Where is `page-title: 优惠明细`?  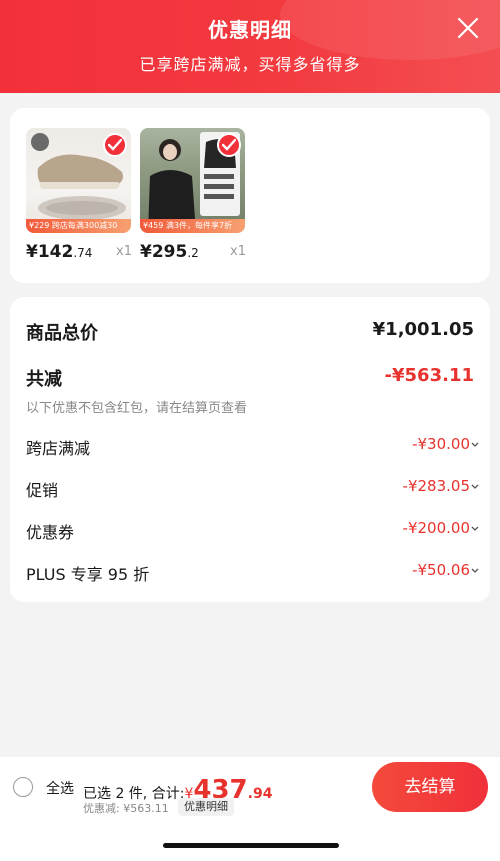
page-title: 优惠明细 is located at coordinates (250, 30).